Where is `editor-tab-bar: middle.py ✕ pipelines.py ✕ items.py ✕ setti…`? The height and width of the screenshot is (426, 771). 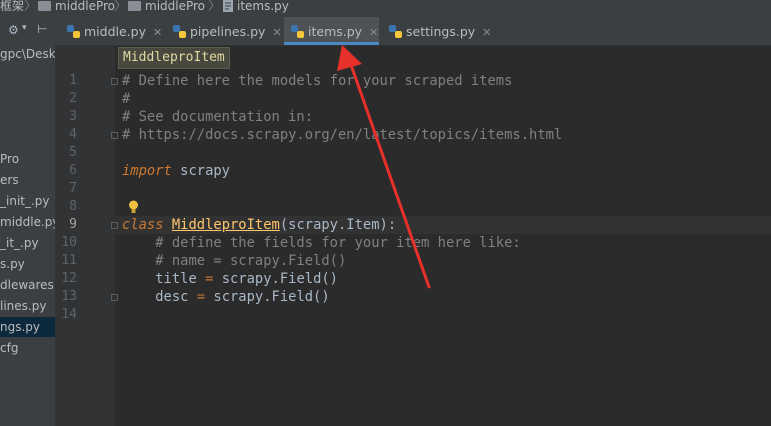
editor-tab-bar: middle.py ✕ pipelines.py ✕ items.py ✕ setti… is located at coordinates (413, 31).